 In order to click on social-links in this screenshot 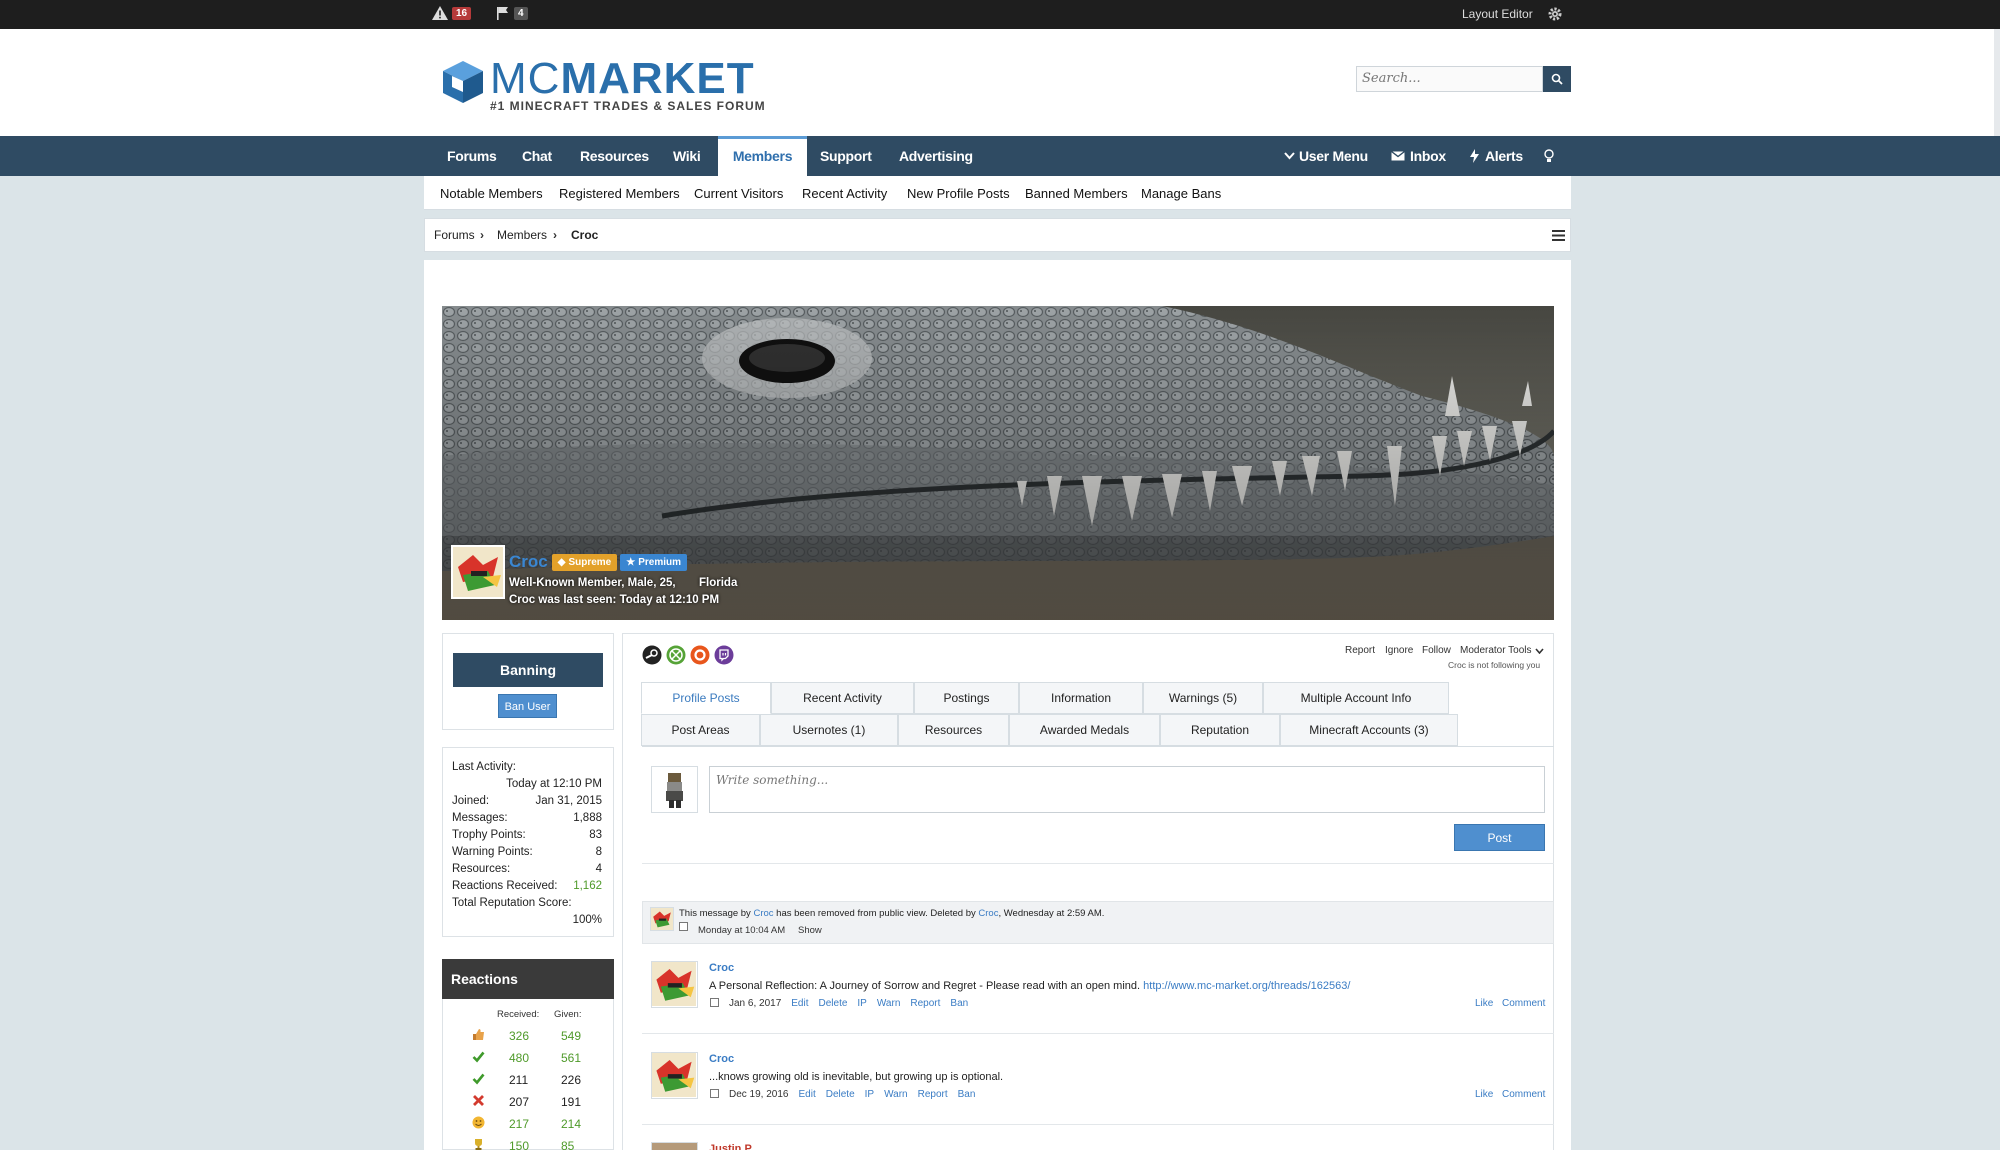, I will do `click(688, 655)`.